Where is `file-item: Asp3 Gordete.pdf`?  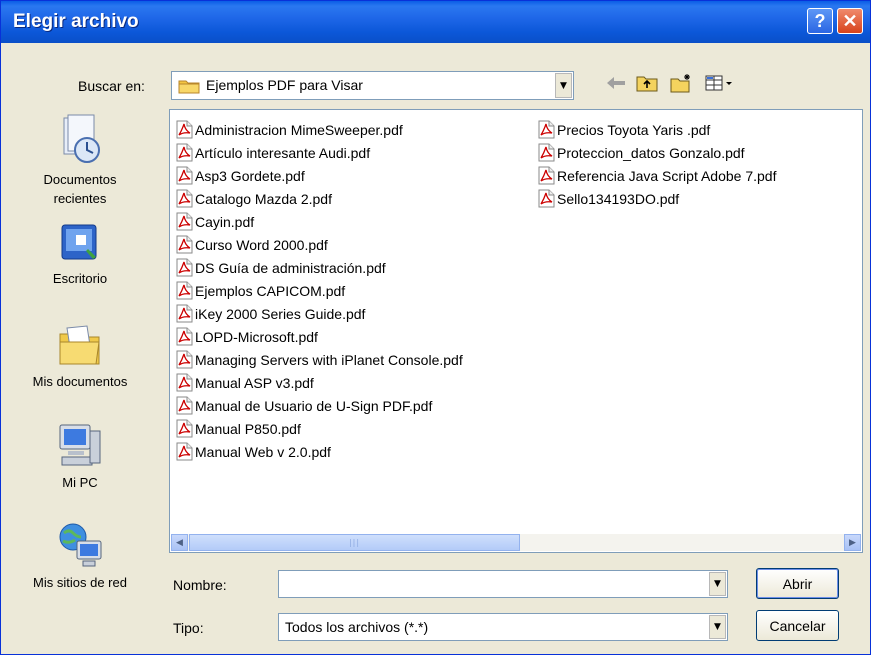 file-item: Asp3 Gordete.pdf is located at coordinates (319, 175).